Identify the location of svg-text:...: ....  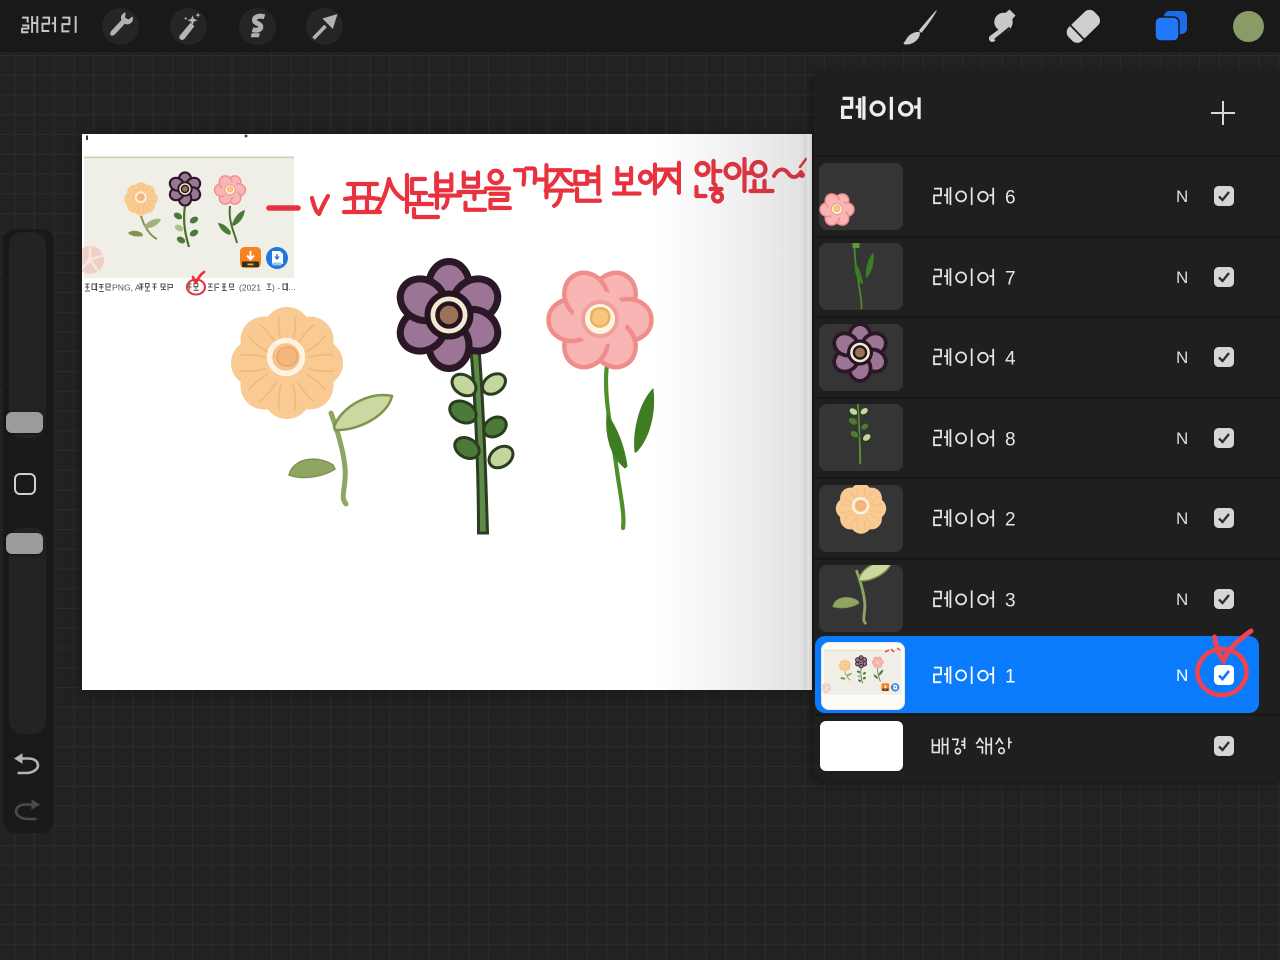
(292, 287).